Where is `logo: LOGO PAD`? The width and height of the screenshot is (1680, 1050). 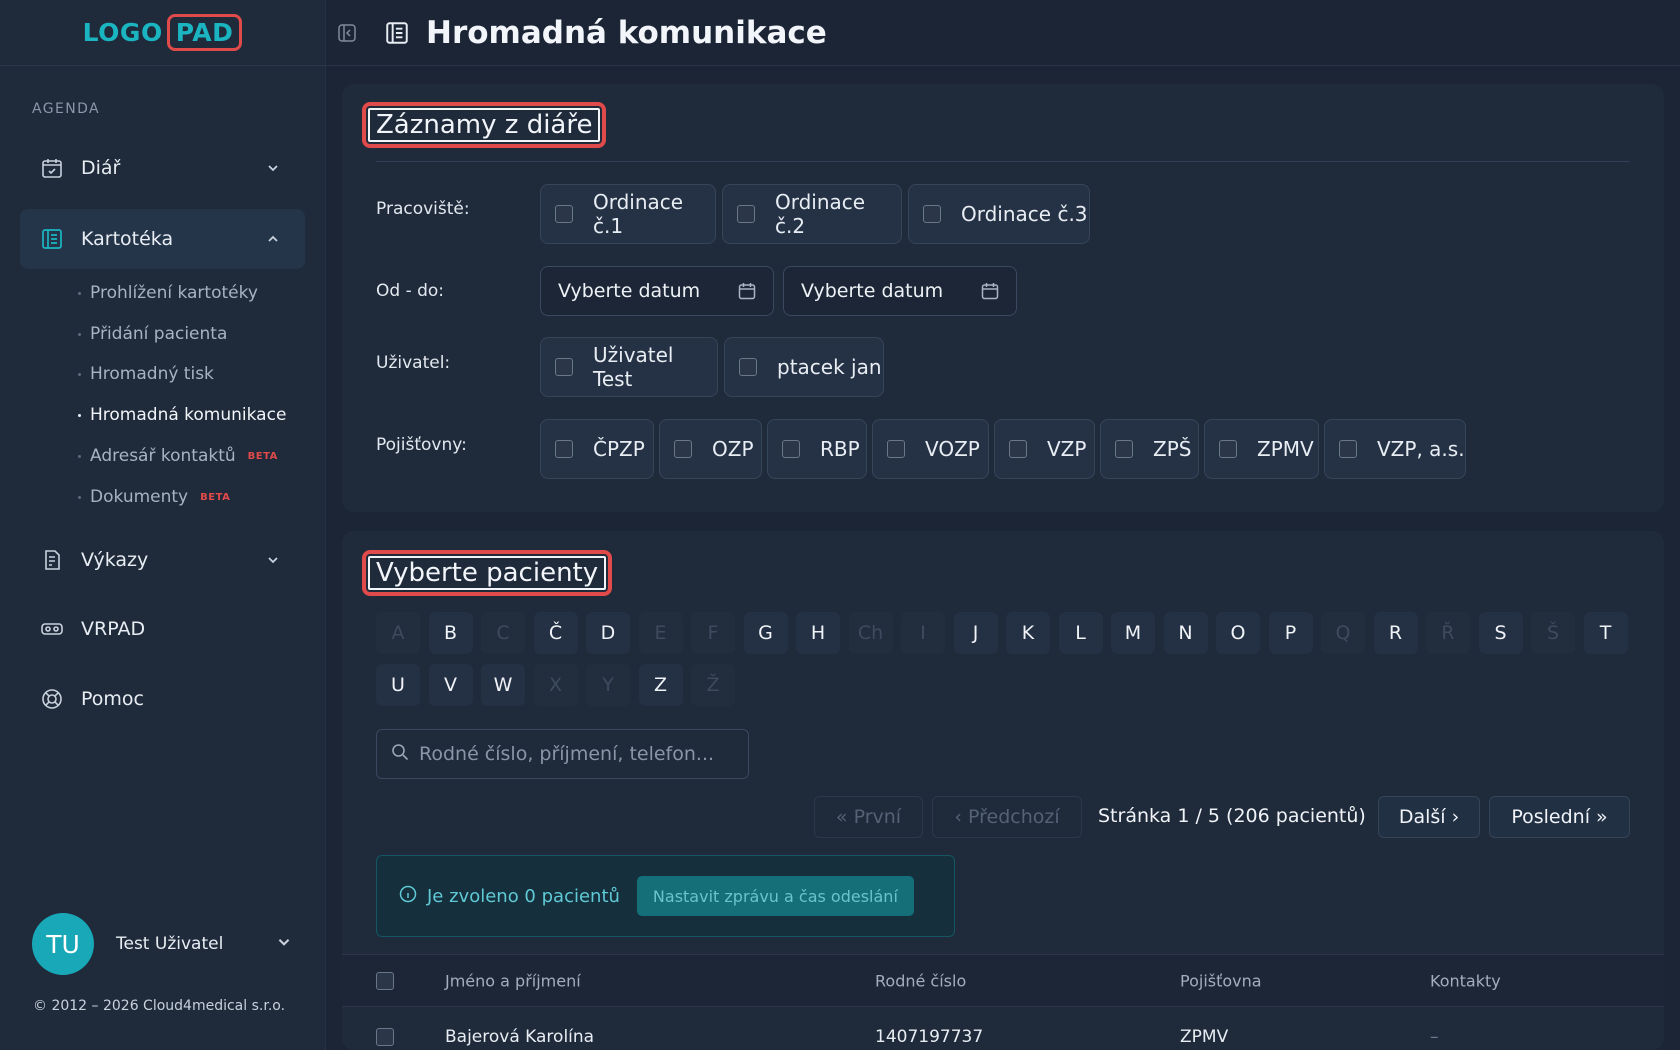
logo: LOGO PAD is located at coordinates (163, 32).